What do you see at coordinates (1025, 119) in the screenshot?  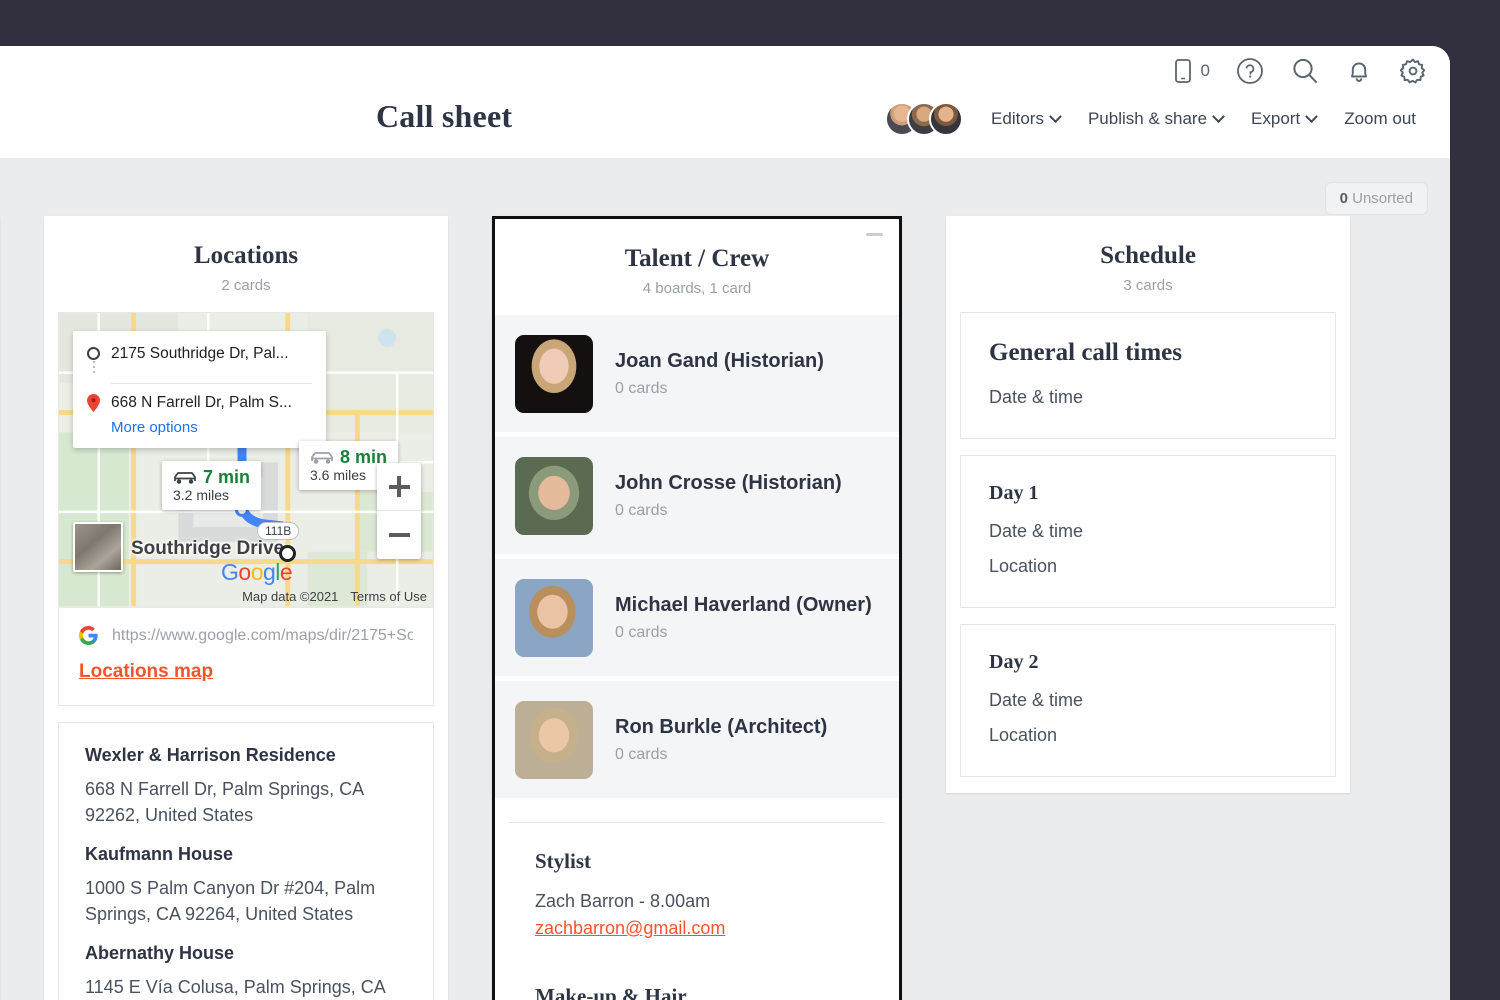 I see `editors-dropdown: Editors` at bounding box center [1025, 119].